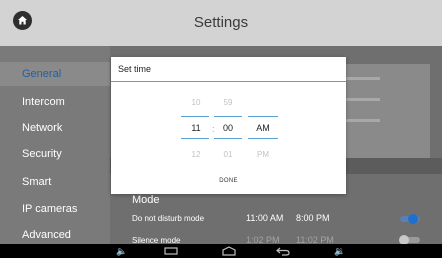 The height and width of the screenshot is (258, 442). I want to click on minute-prev: 59, so click(228, 102).